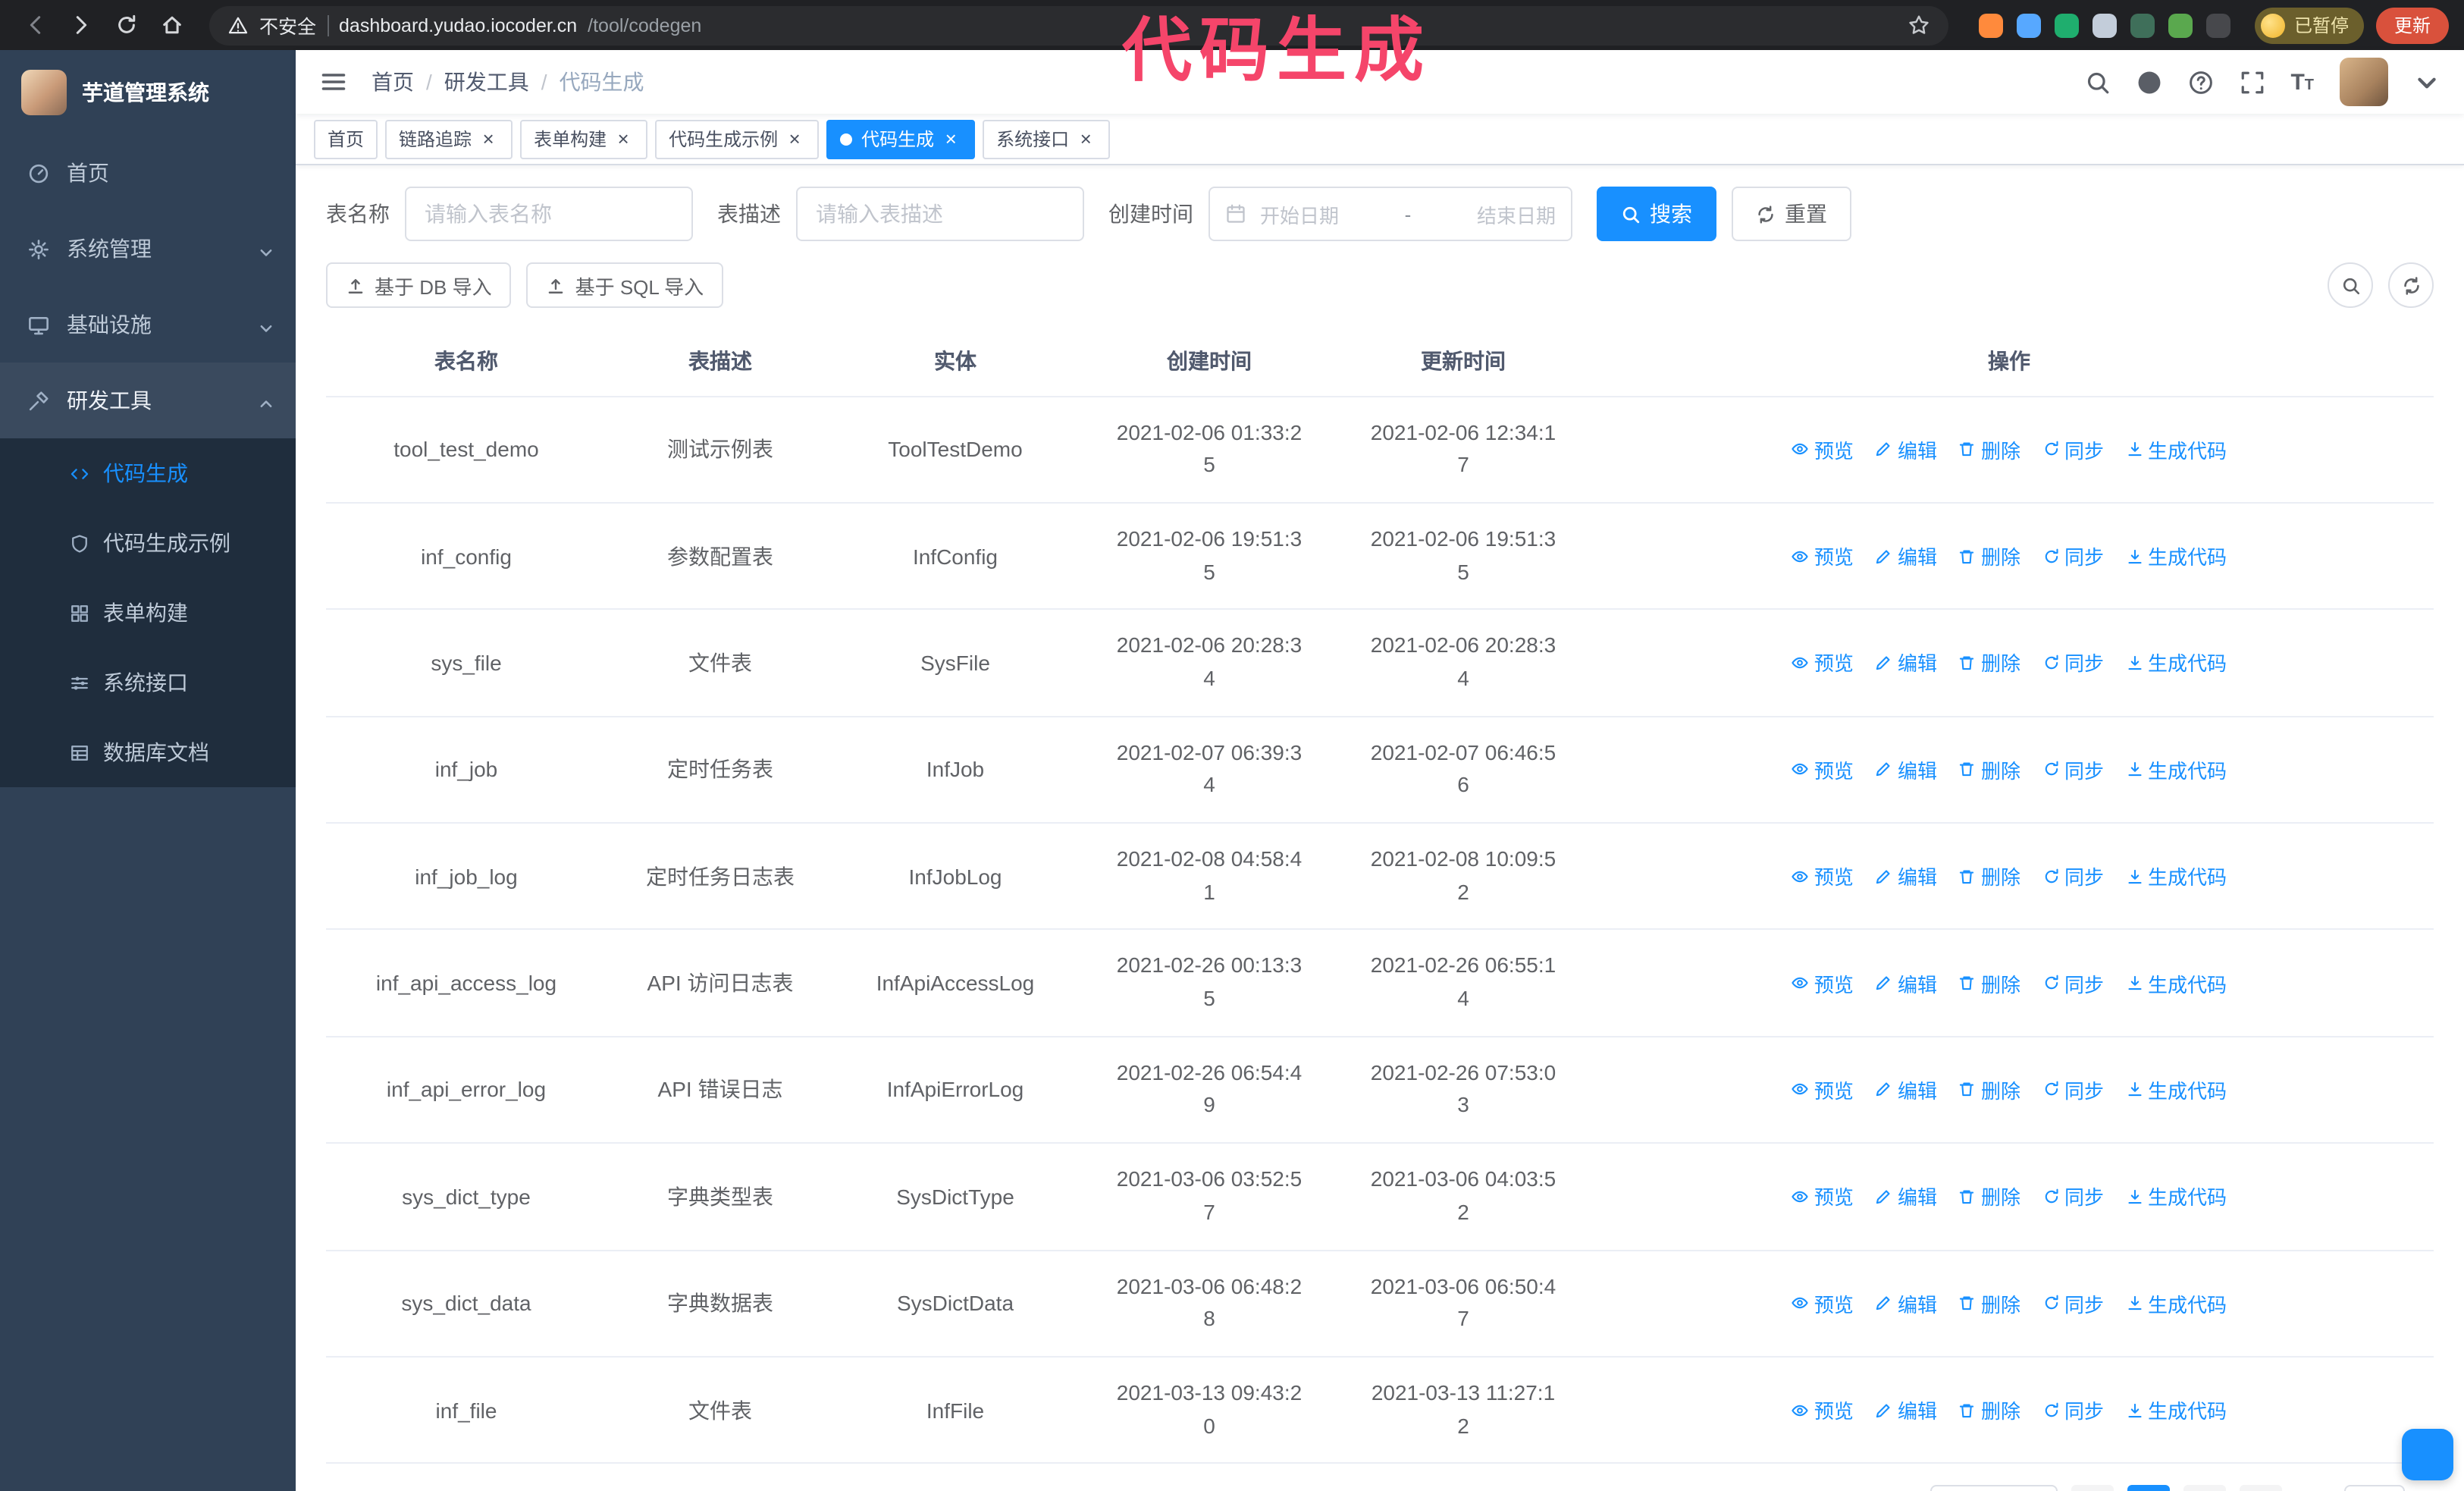 The image size is (2464, 1491). Describe the element at coordinates (2302, 82) in the screenshot. I see `font-size-icon: TT` at that location.